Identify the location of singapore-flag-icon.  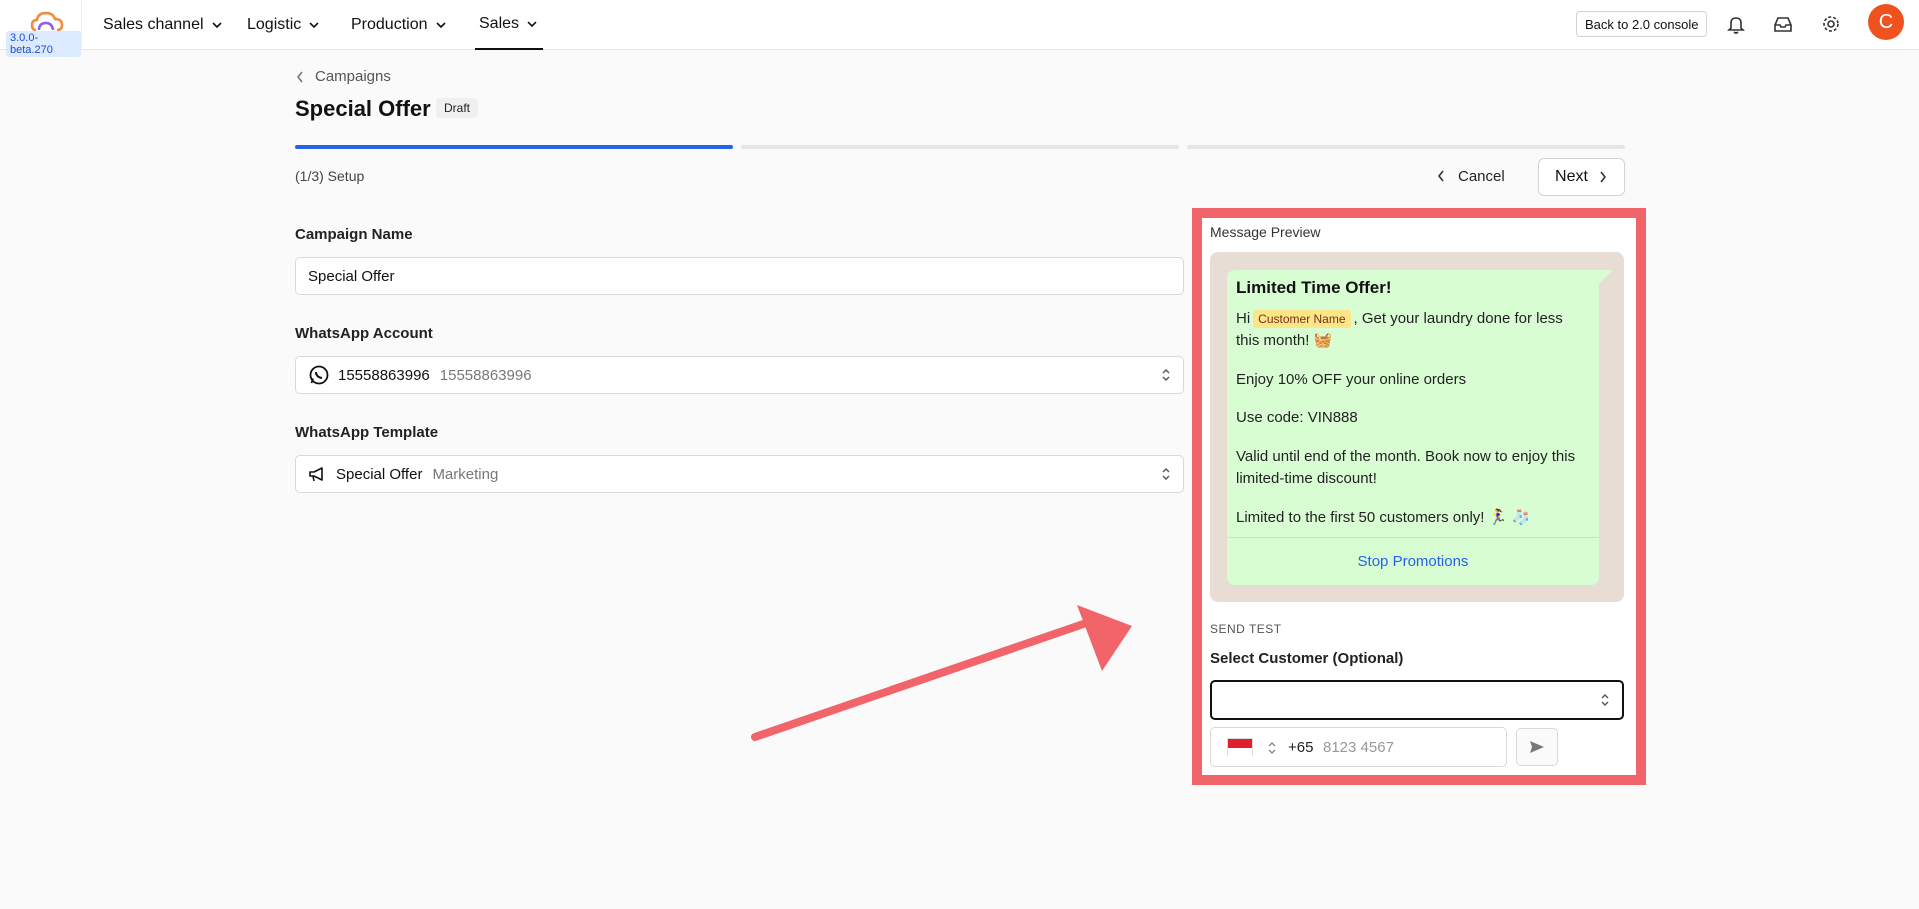
(1240, 747).